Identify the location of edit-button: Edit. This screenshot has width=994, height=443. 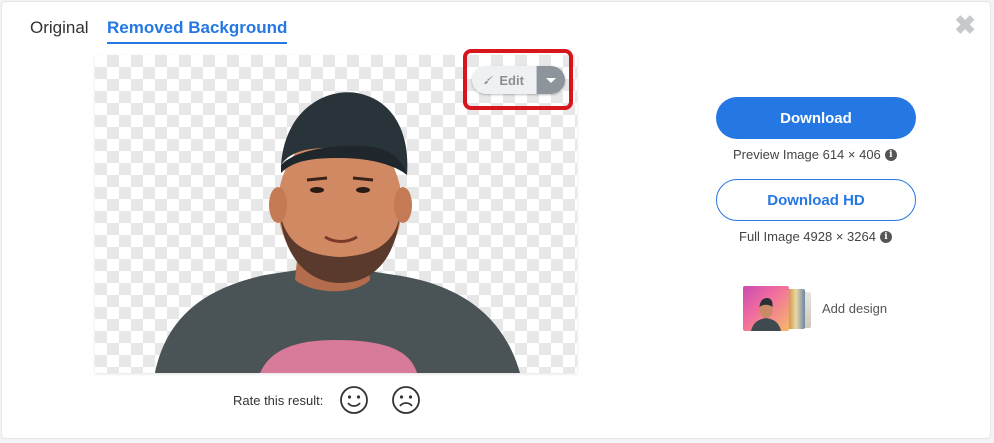
(505, 80).